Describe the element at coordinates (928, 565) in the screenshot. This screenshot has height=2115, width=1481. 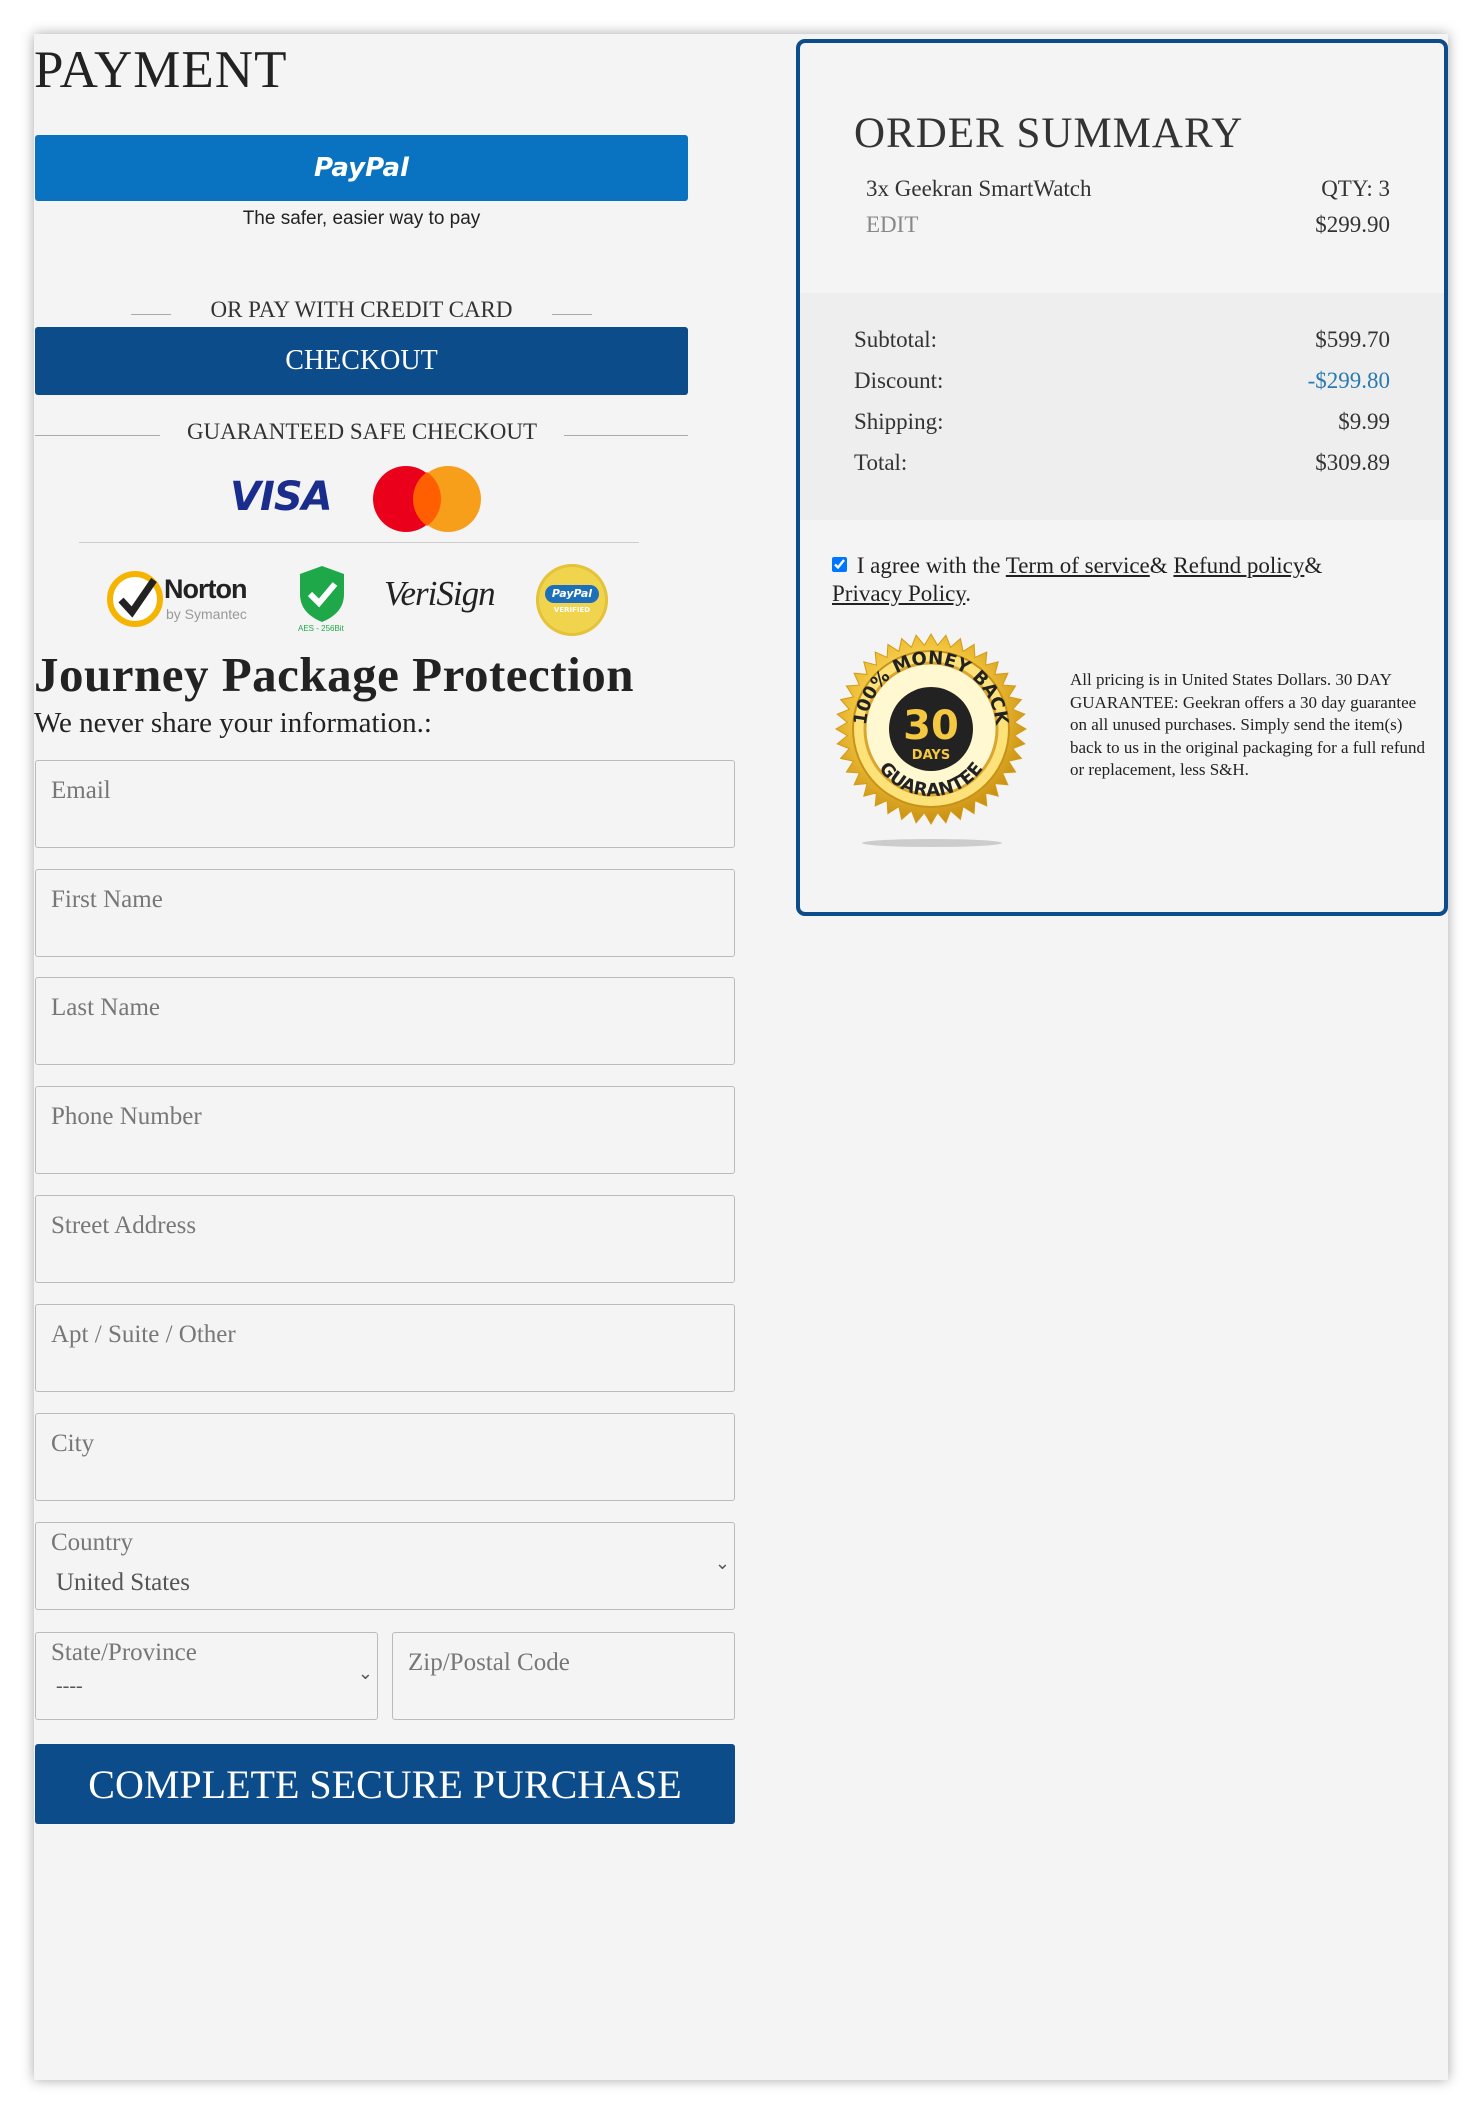
I see `agree-prefix: I agree with the` at that location.